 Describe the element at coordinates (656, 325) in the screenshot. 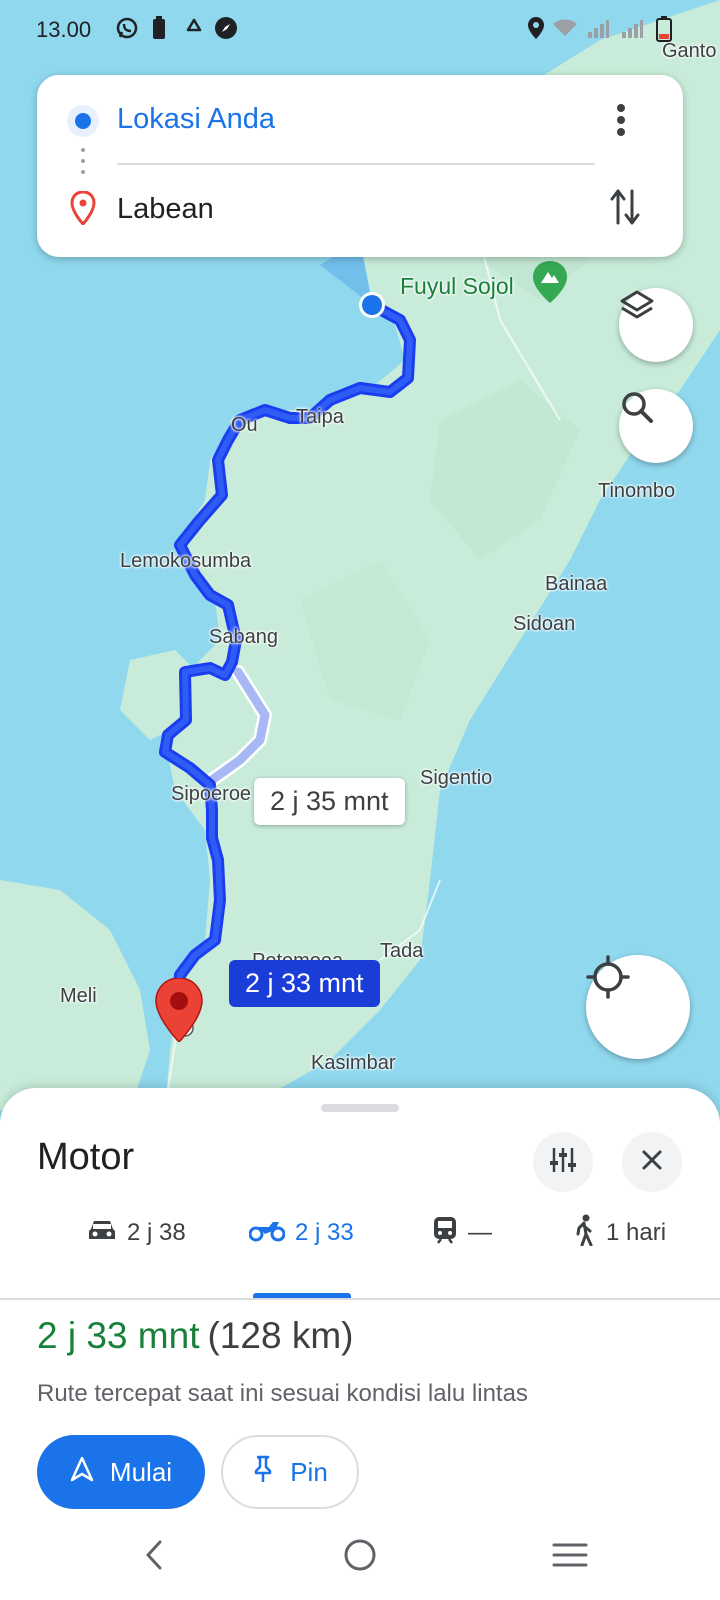

I see `layers-button` at that location.